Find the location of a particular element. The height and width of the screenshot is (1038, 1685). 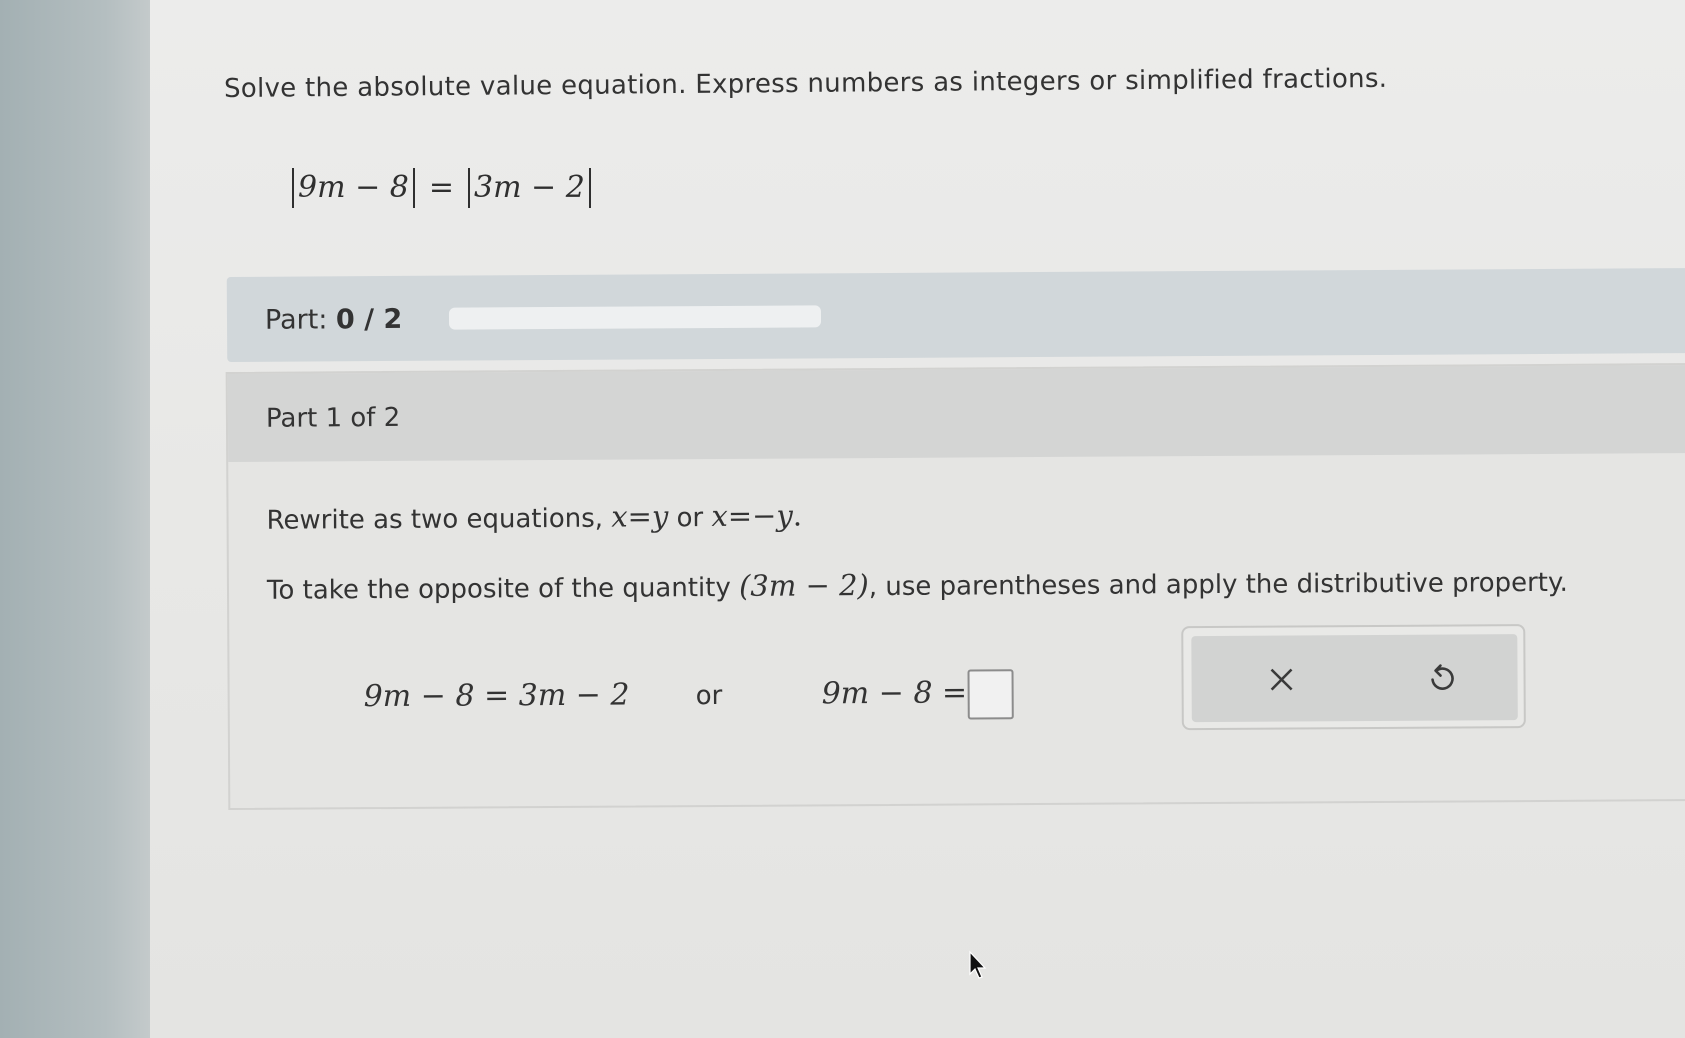

part-label-text: Part: is located at coordinates (296, 320).